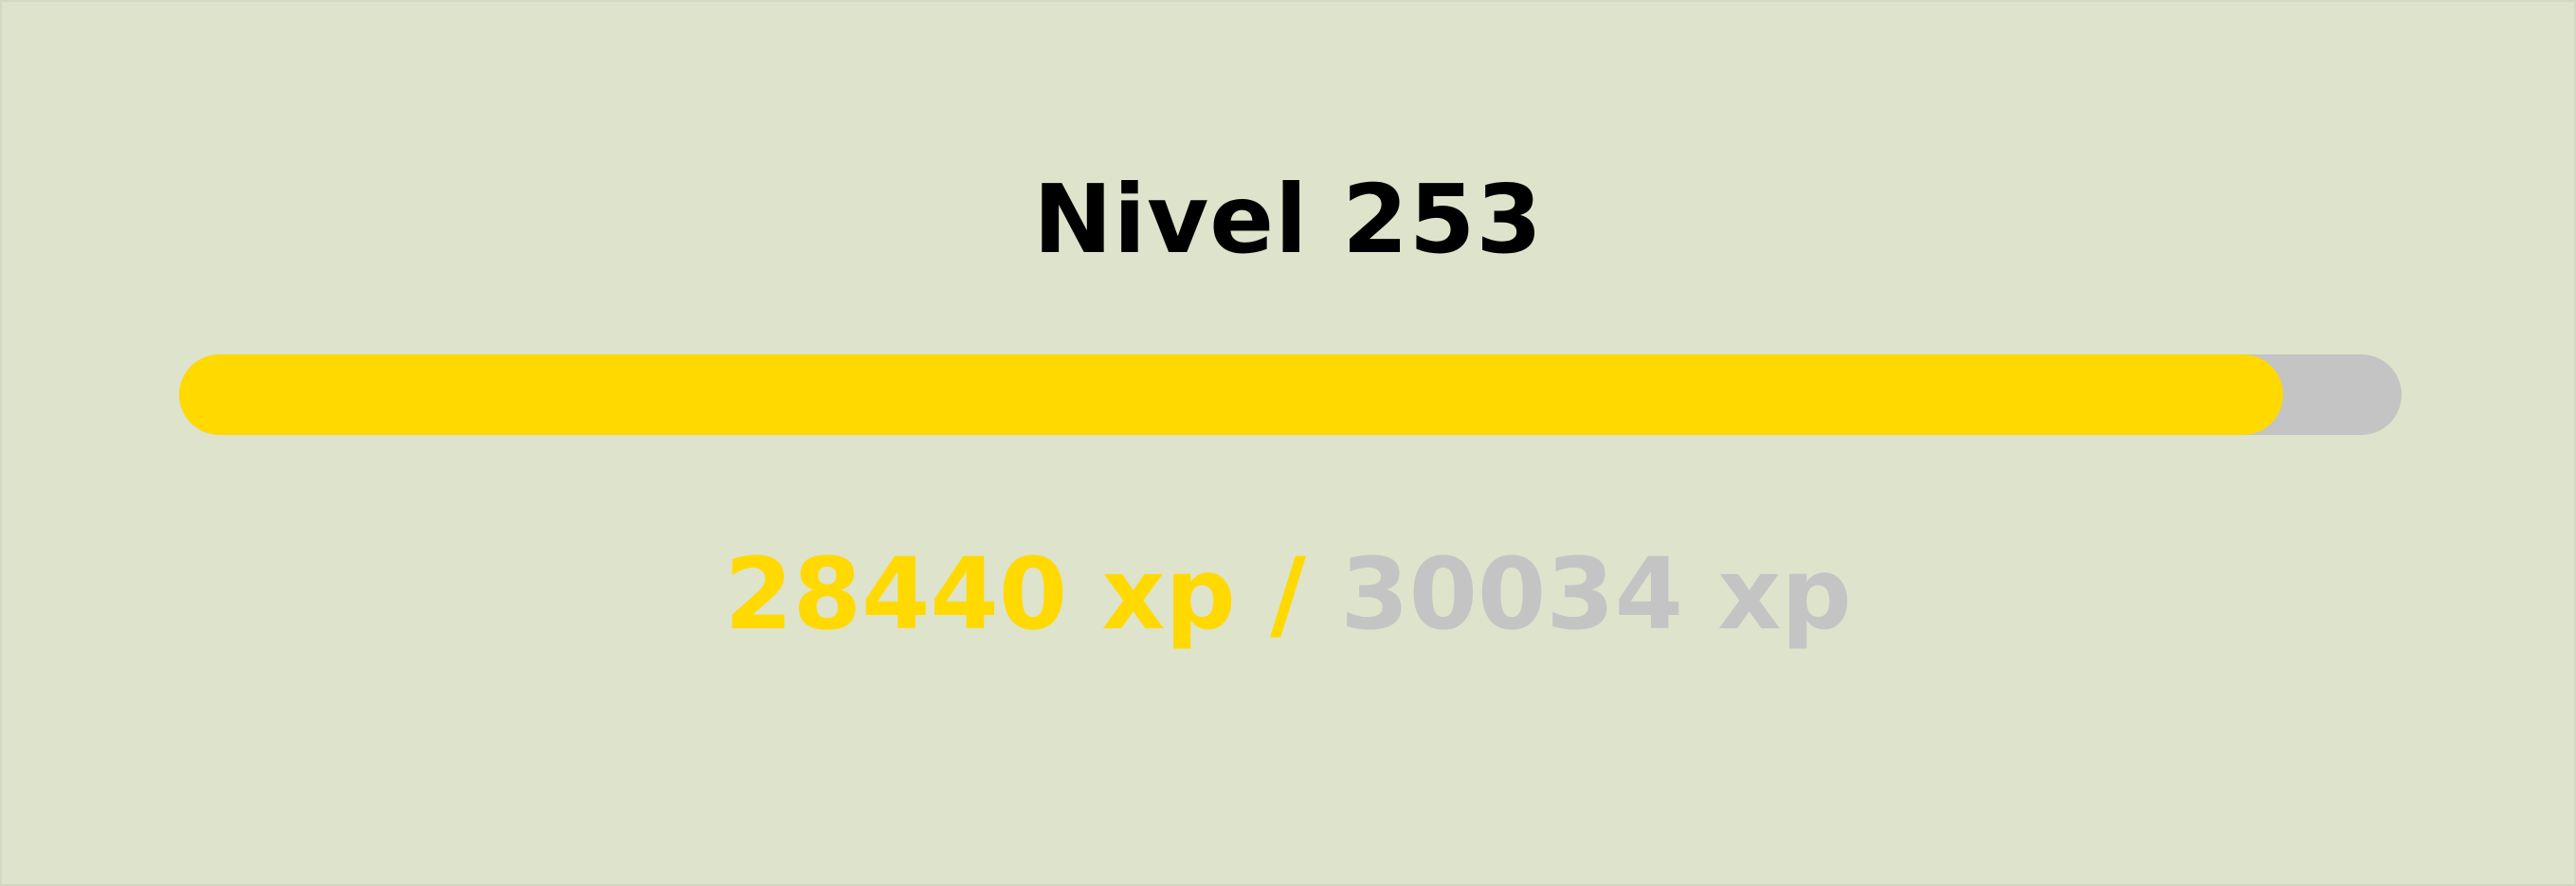 This screenshot has width=2576, height=886. I want to click on xp-readout: 28440 xp / 30034 xp, so click(1288, 594).